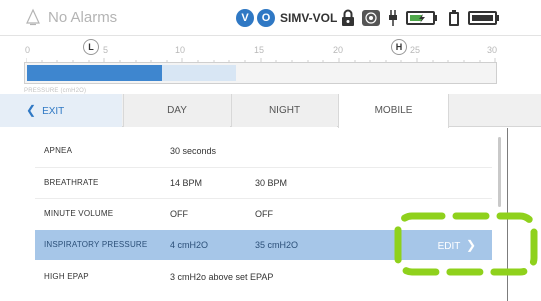  Describe the element at coordinates (94, 73) in the screenshot. I see `pressure-bar-fill` at that location.